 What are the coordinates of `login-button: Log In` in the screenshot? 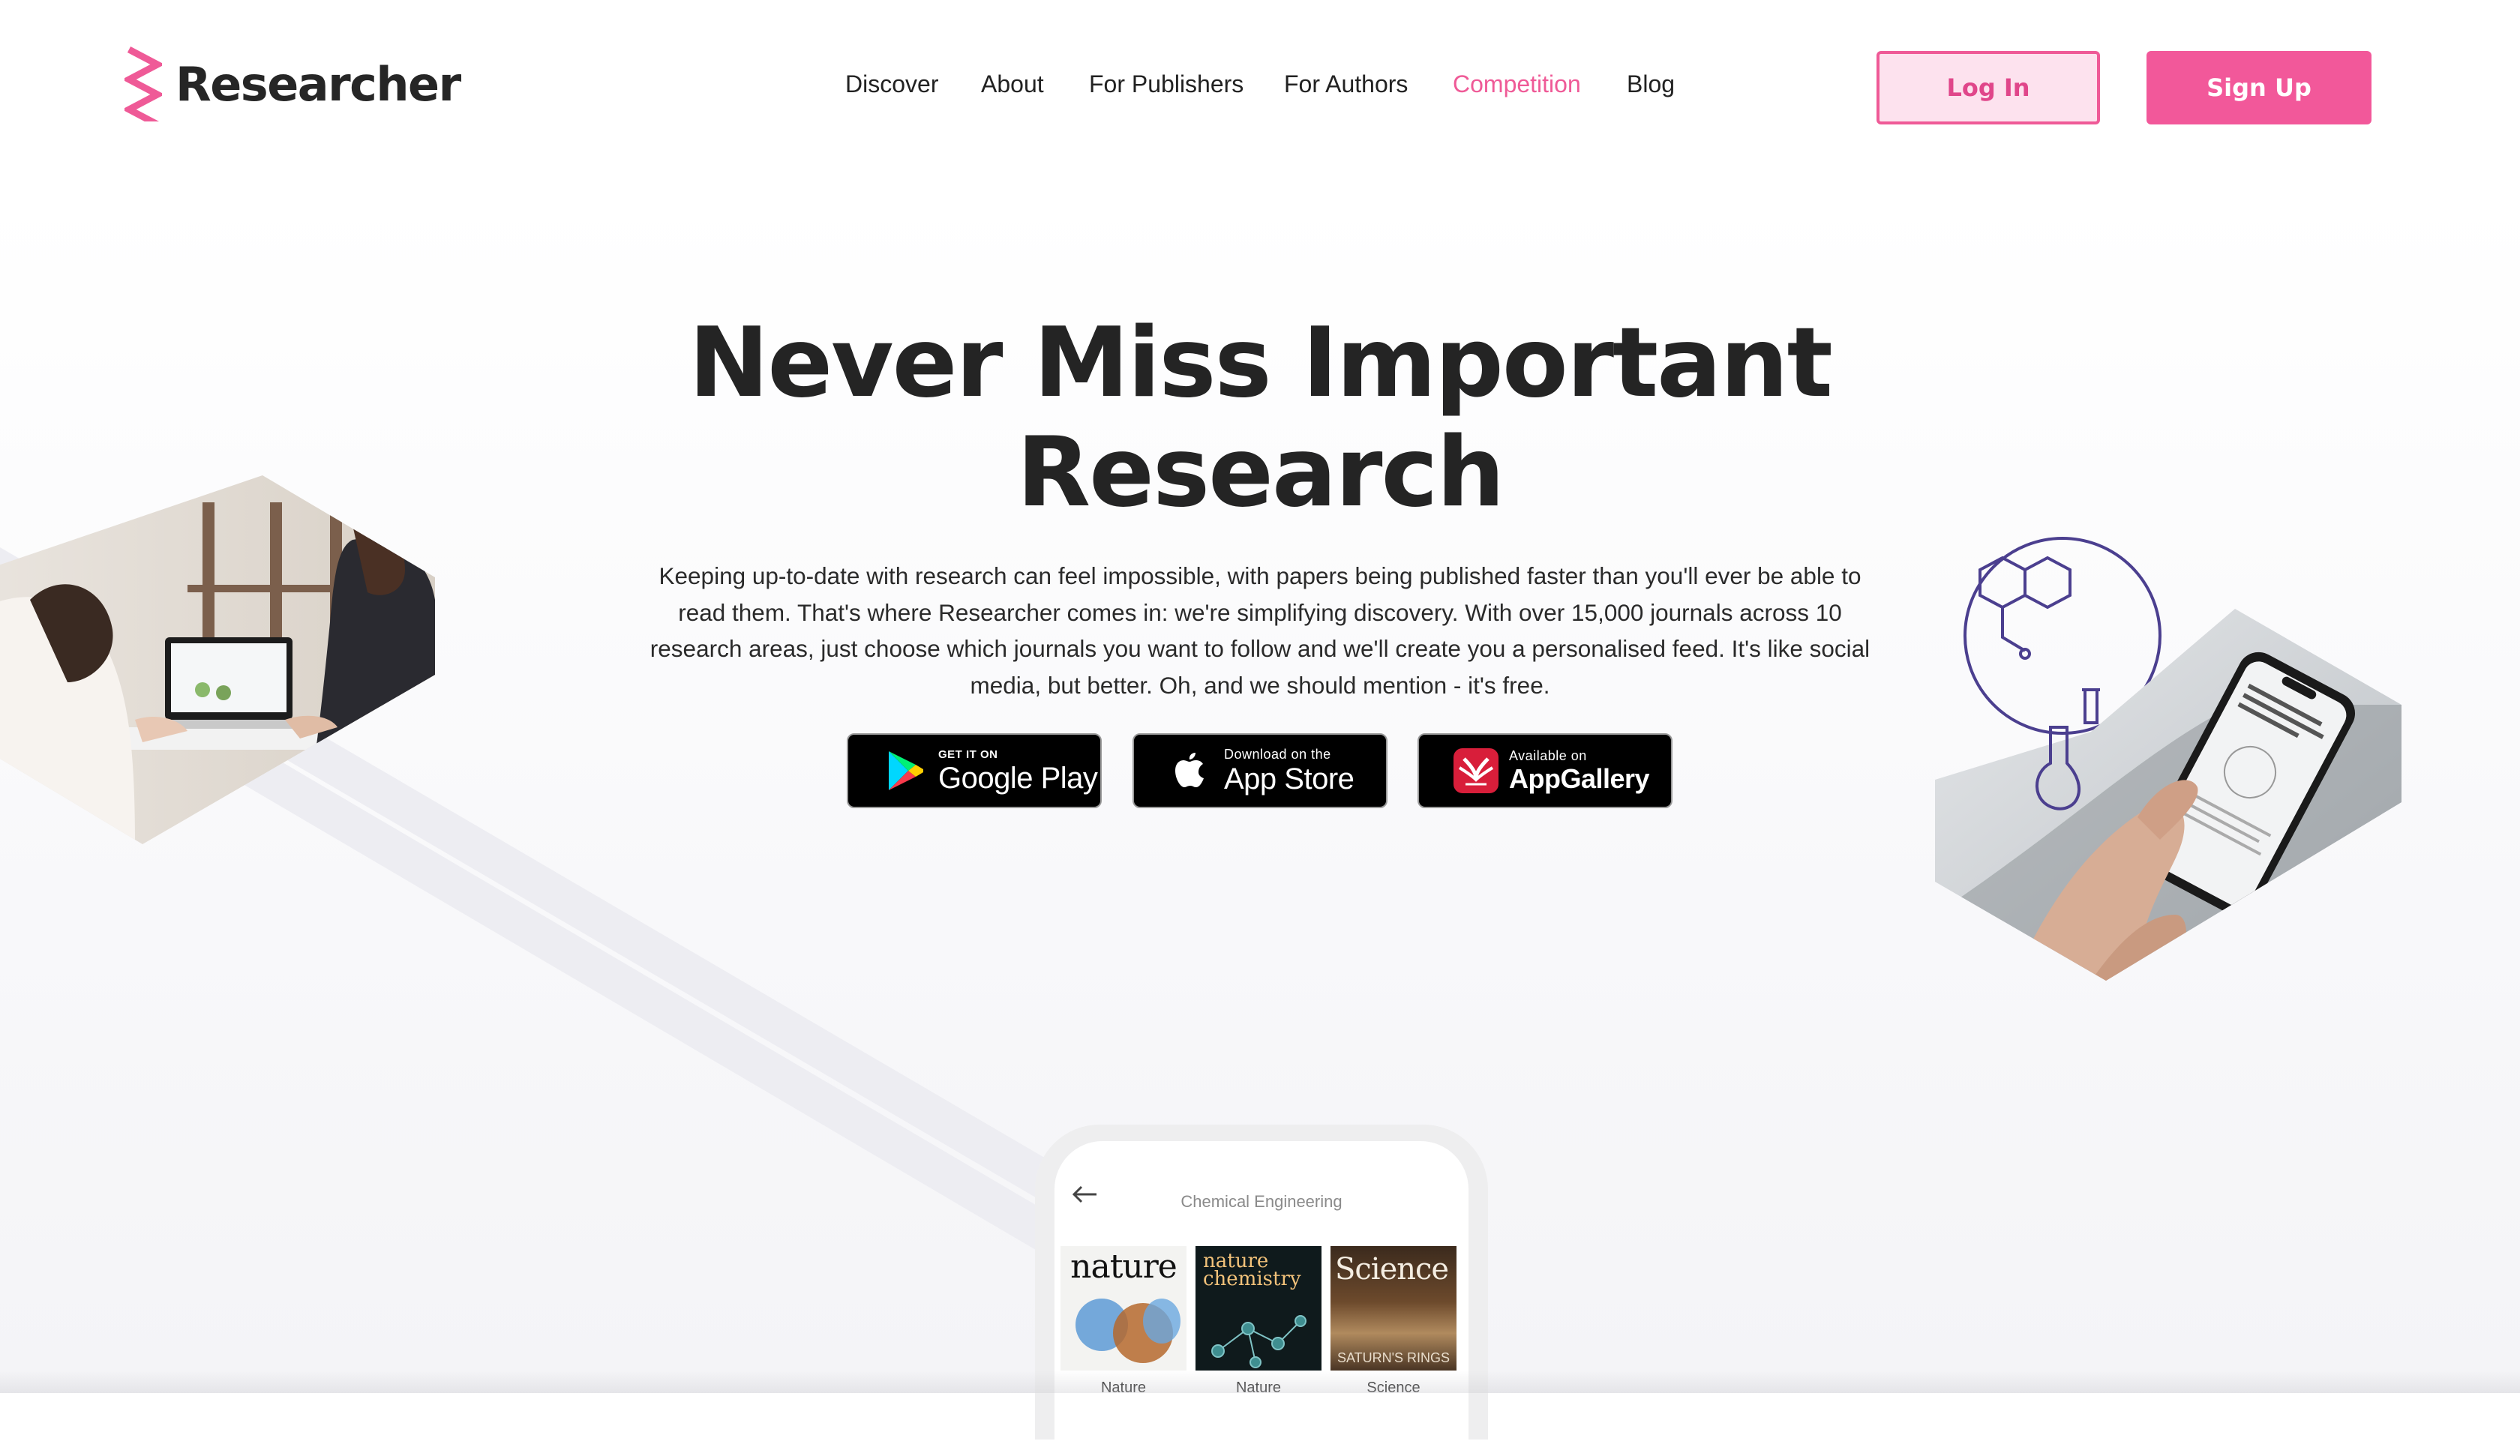 It's located at (1988, 87).